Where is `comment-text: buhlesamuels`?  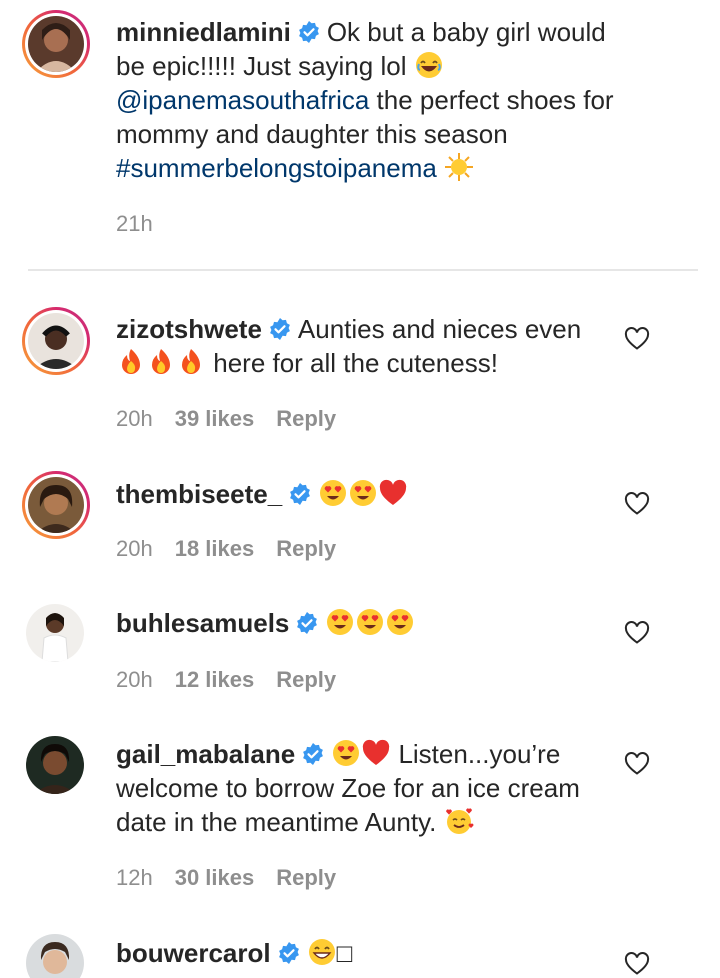
comment-text: buhlesamuels is located at coordinates (366, 623).